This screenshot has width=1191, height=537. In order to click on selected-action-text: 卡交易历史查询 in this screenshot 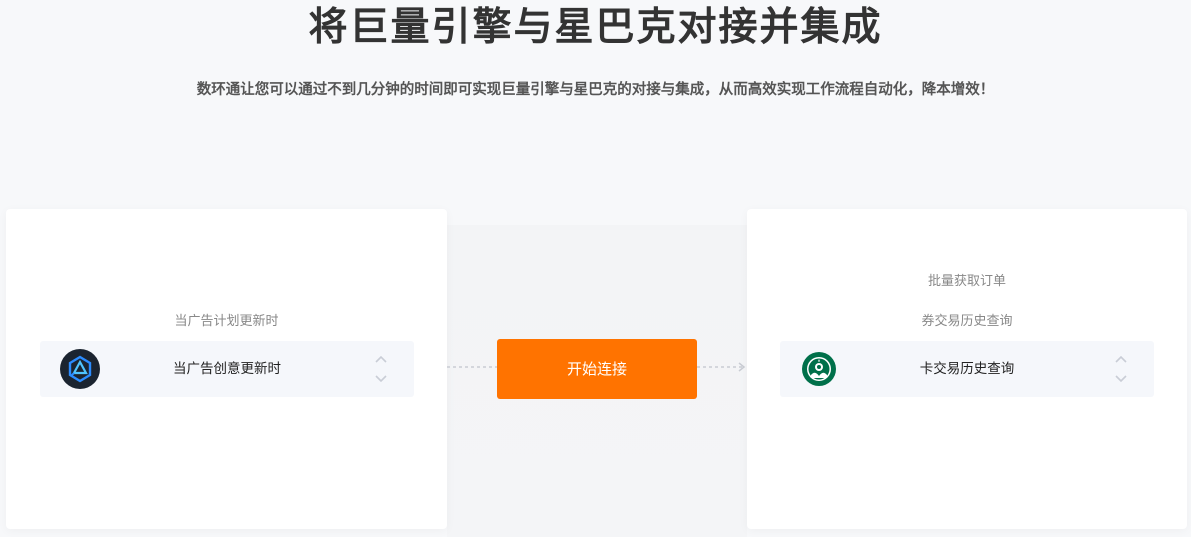, I will do `click(967, 369)`.